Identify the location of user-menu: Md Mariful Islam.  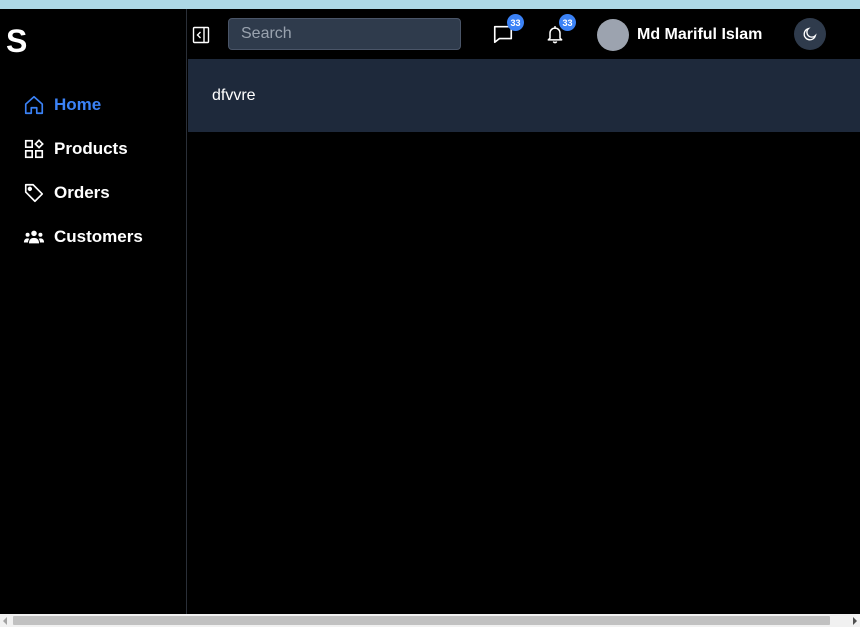
(680, 34).